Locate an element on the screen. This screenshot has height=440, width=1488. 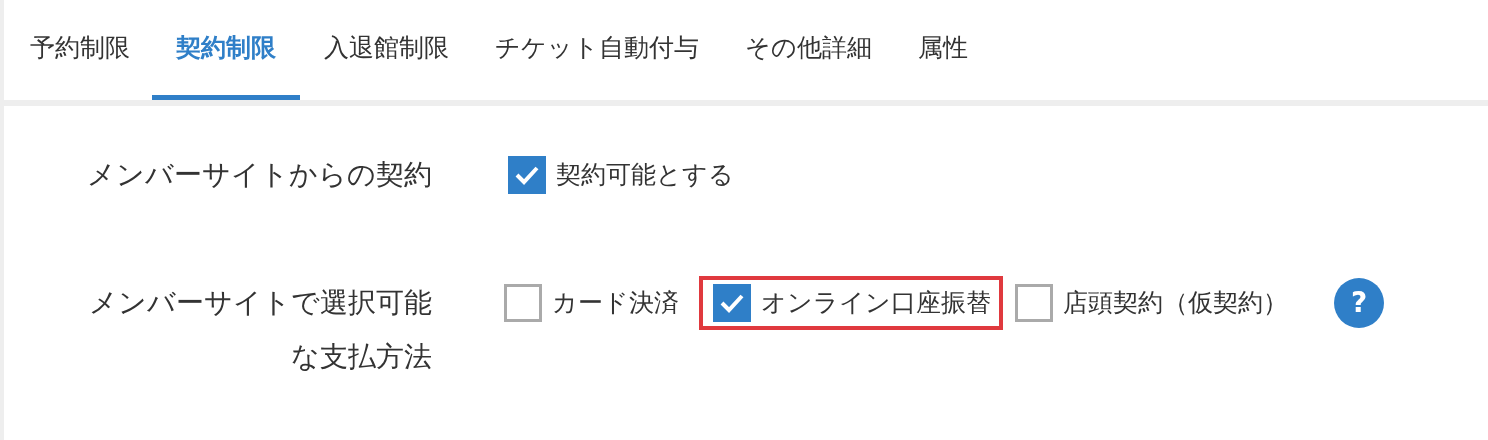
tab: チケット自動付与 is located at coordinates (597, 50).